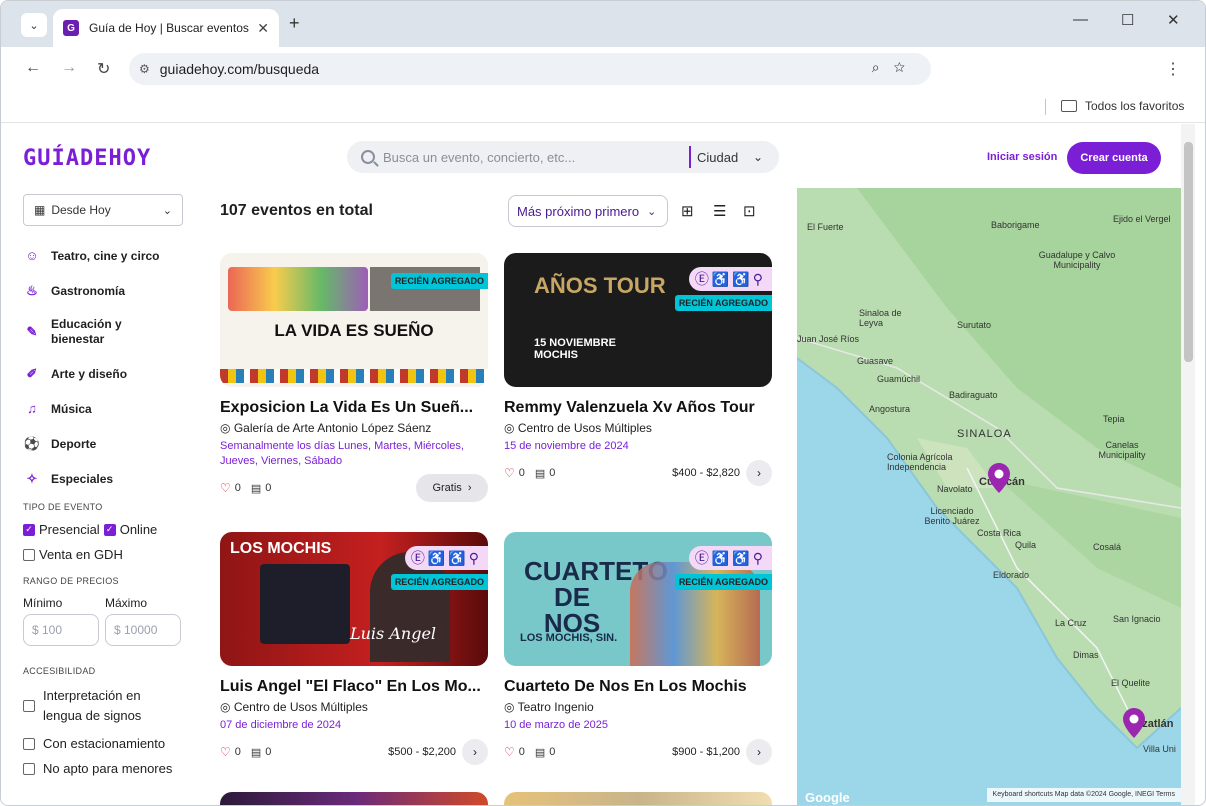 The height and width of the screenshot is (806, 1206). Describe the element at coordinates (530, 69) in the screenshot. I see `address-bar: ⚙ guiadehoy.com/busqueda ⌕☆` at that location.